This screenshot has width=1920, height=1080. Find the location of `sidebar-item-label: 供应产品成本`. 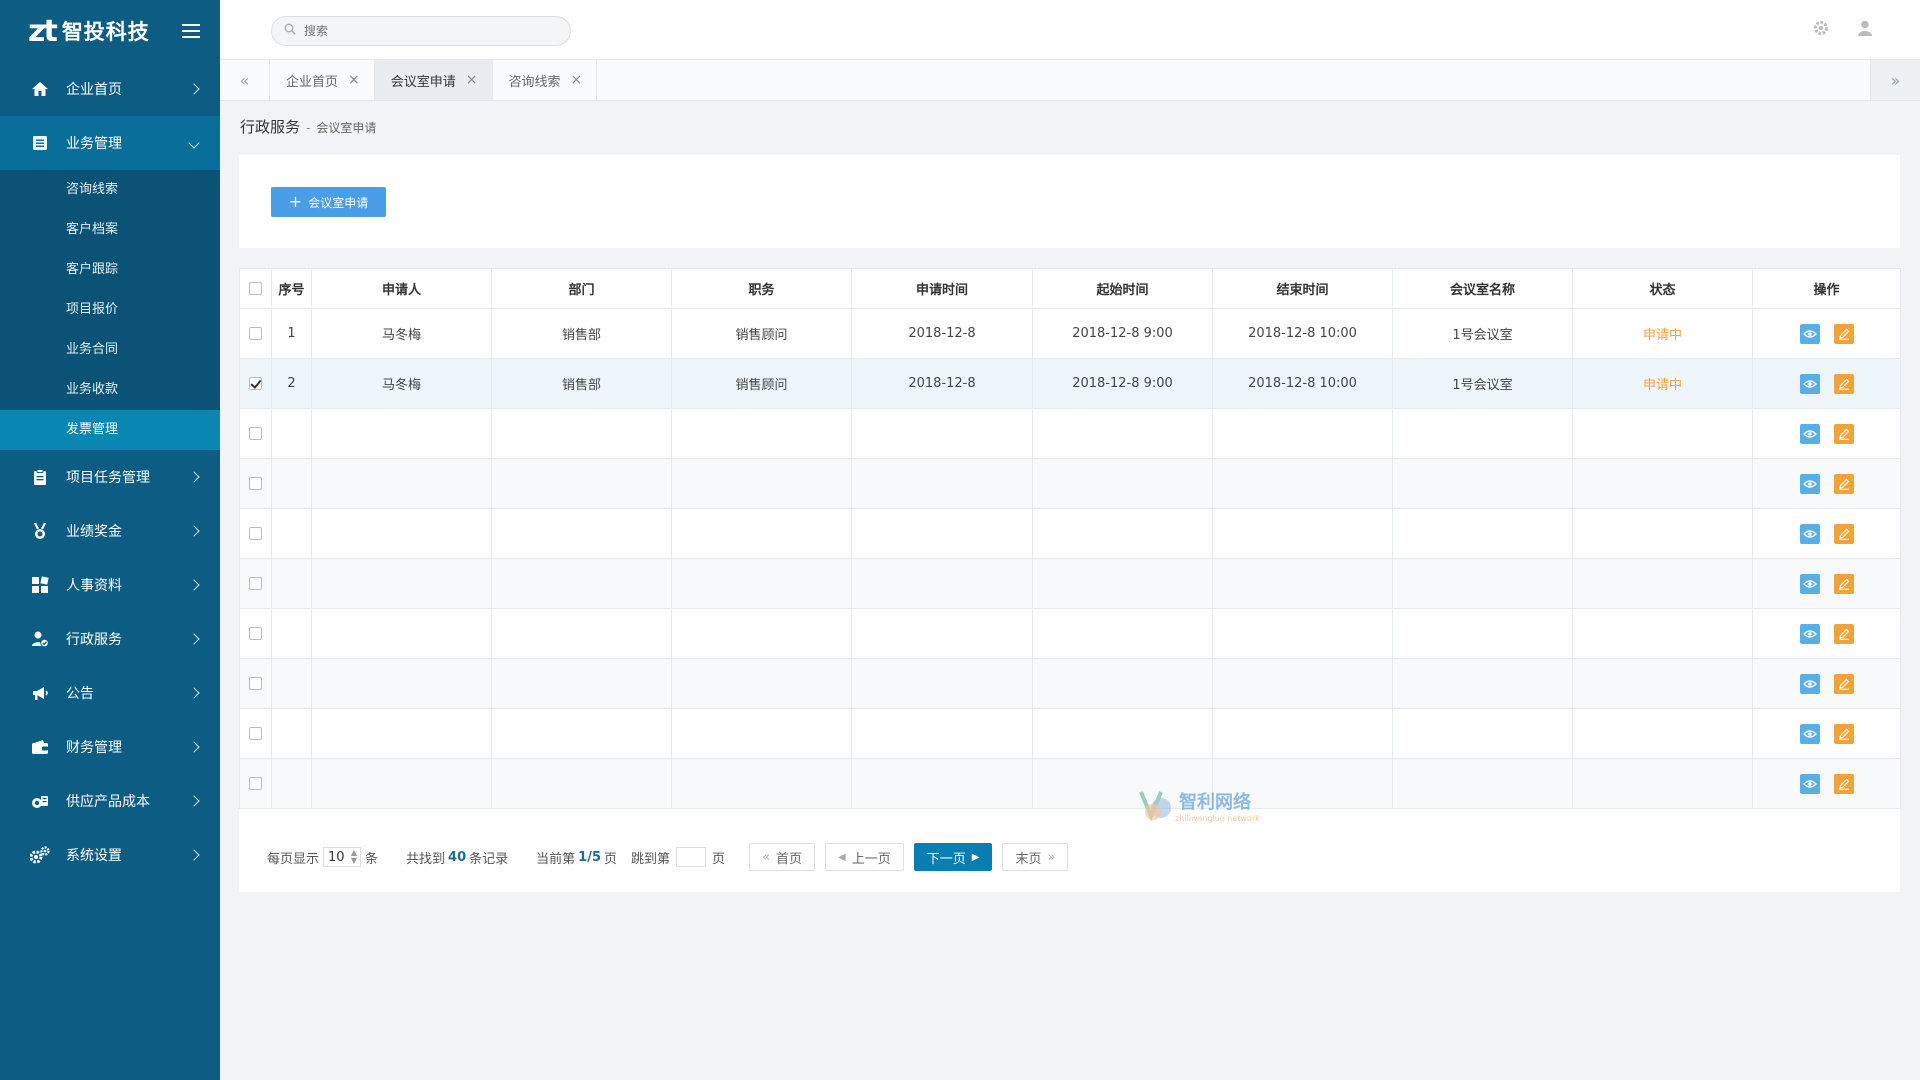

sidebar-item-label: 供应产品成本 is located at coordinates (108, 802).